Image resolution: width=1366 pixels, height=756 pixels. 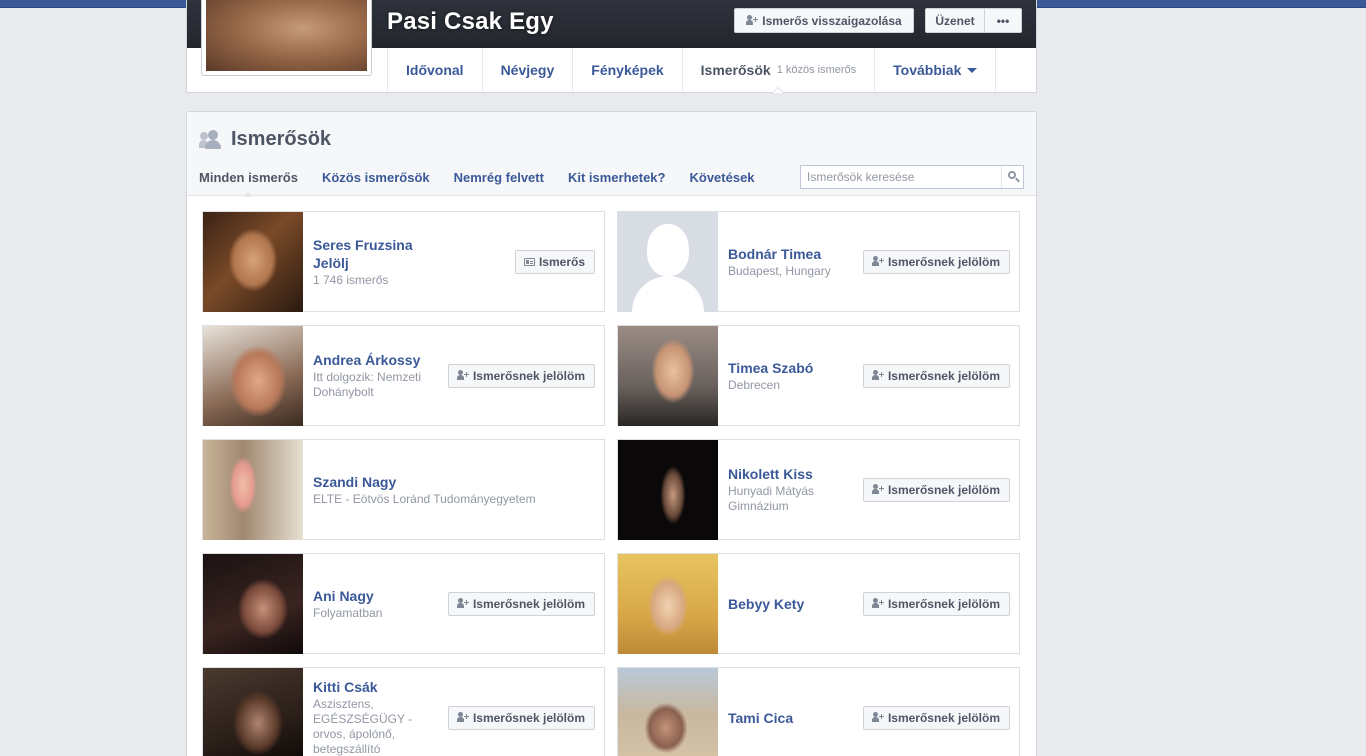 What do you see at coordinates (901, 177) in the screenshot?
I see `friends-search-input` at bounding box center [901, 177].